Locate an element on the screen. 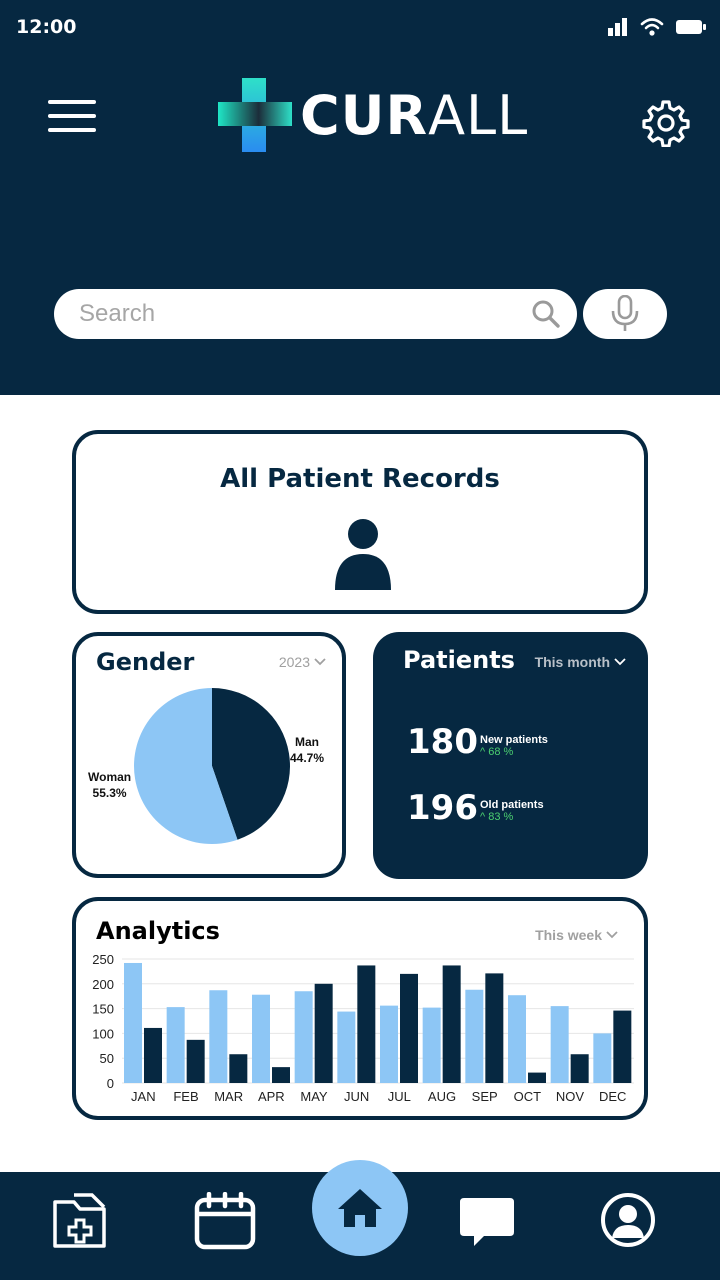 The width and height of the screenshot is (720, 1280). microphone-icon is located at coordinates (625, 313).